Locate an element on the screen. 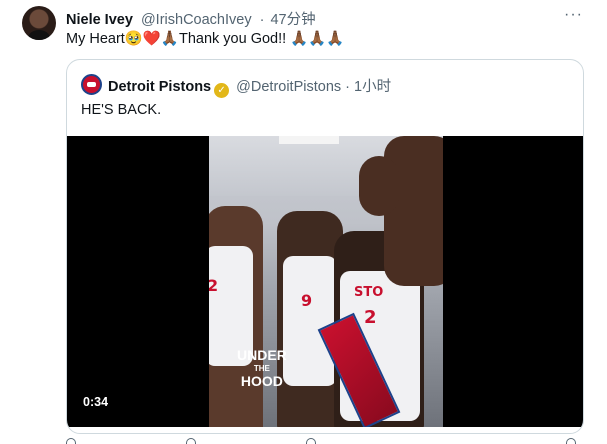 This screenshot has height=444, width=607. quoted-time: 1小时 is located at coordinates (372, 87).